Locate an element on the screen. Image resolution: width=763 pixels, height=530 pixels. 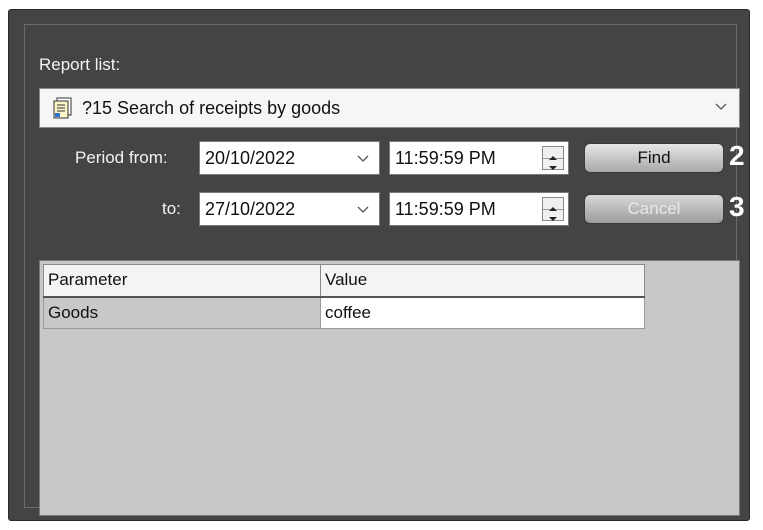
report-list-value: ?15 Search of receipts by goods is located at coordinates (211, 107).